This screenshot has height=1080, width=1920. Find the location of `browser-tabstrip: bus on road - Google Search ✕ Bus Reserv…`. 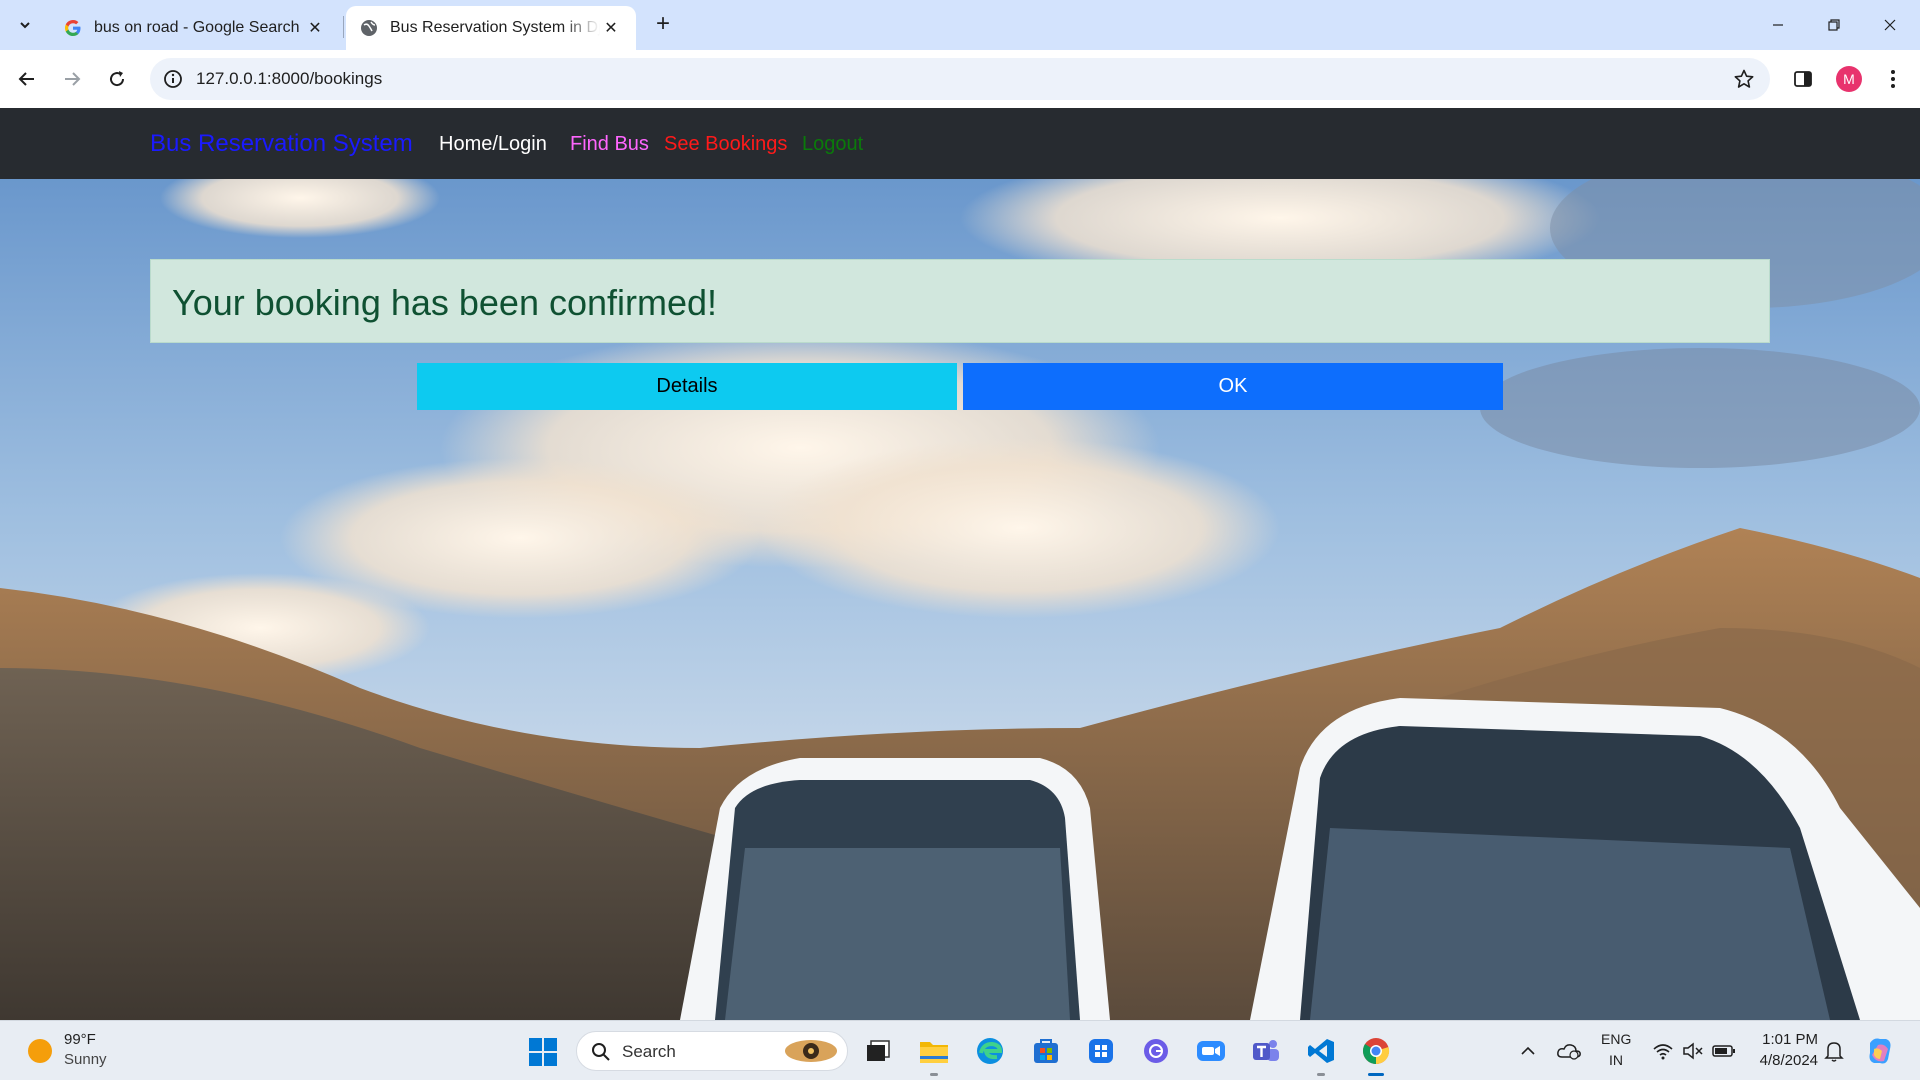

browser-tabstrip: bus on road - Google Search ✕ Bus Reserv… is located at coordinates (960, 25).